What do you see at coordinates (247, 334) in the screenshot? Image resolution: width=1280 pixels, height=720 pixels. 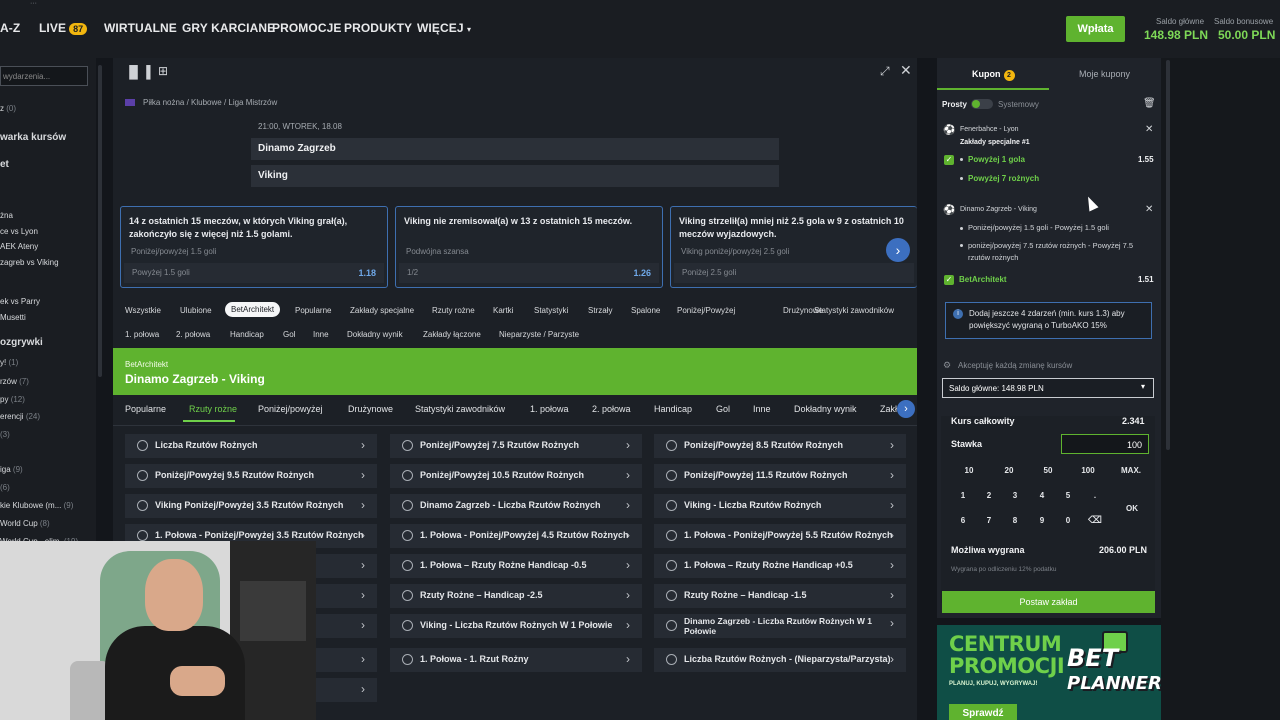 I see `filter-handicap: Handicap` at bounding box center [247, 334].